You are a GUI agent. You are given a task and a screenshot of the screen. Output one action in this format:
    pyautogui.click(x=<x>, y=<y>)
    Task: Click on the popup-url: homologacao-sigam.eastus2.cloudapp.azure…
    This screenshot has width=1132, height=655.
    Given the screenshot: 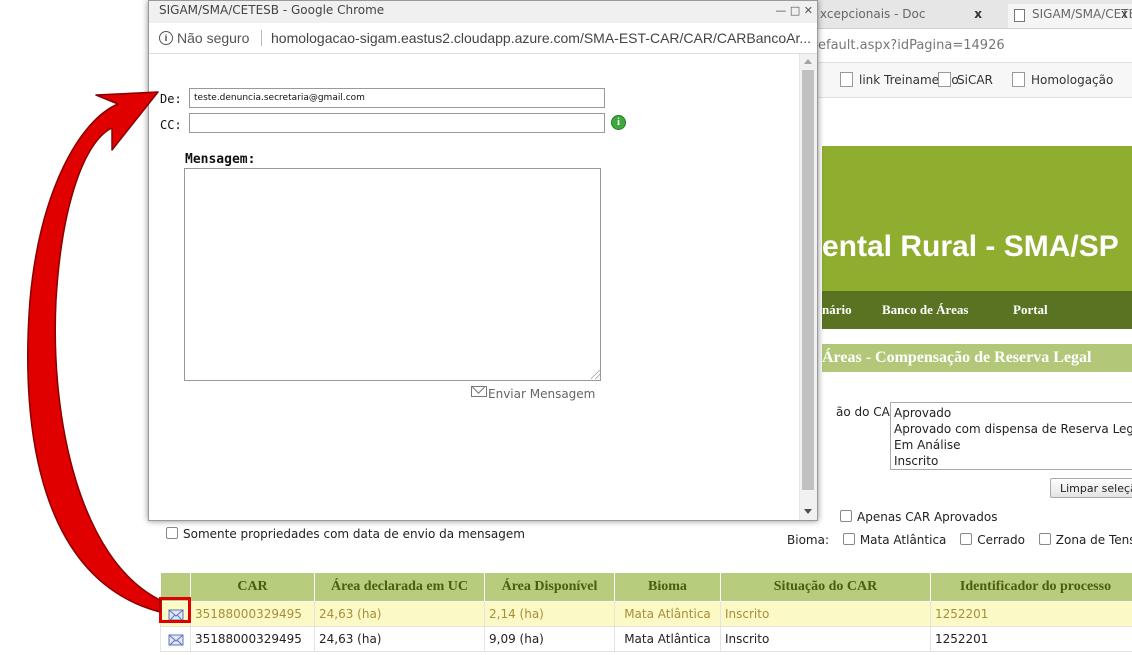 What is the action you would take?
    pyautogui.click(x=541, y=38)
    